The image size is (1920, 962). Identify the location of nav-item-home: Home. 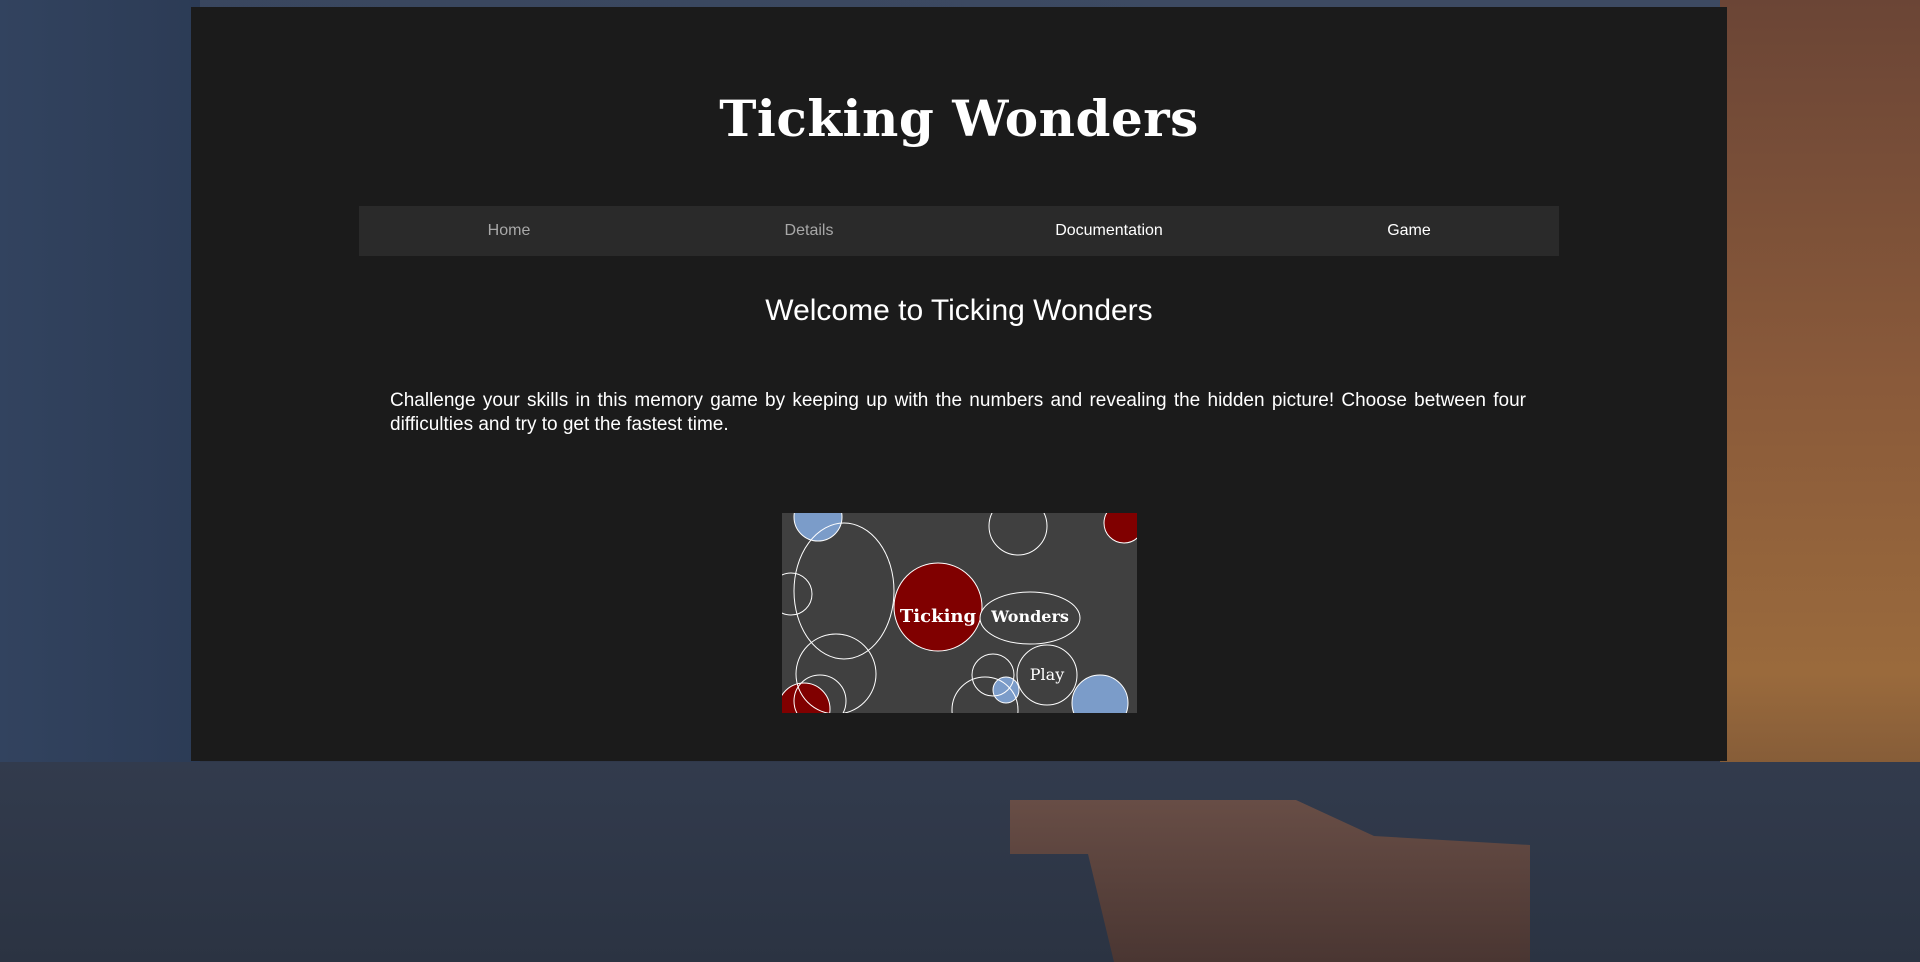
(509, 231).